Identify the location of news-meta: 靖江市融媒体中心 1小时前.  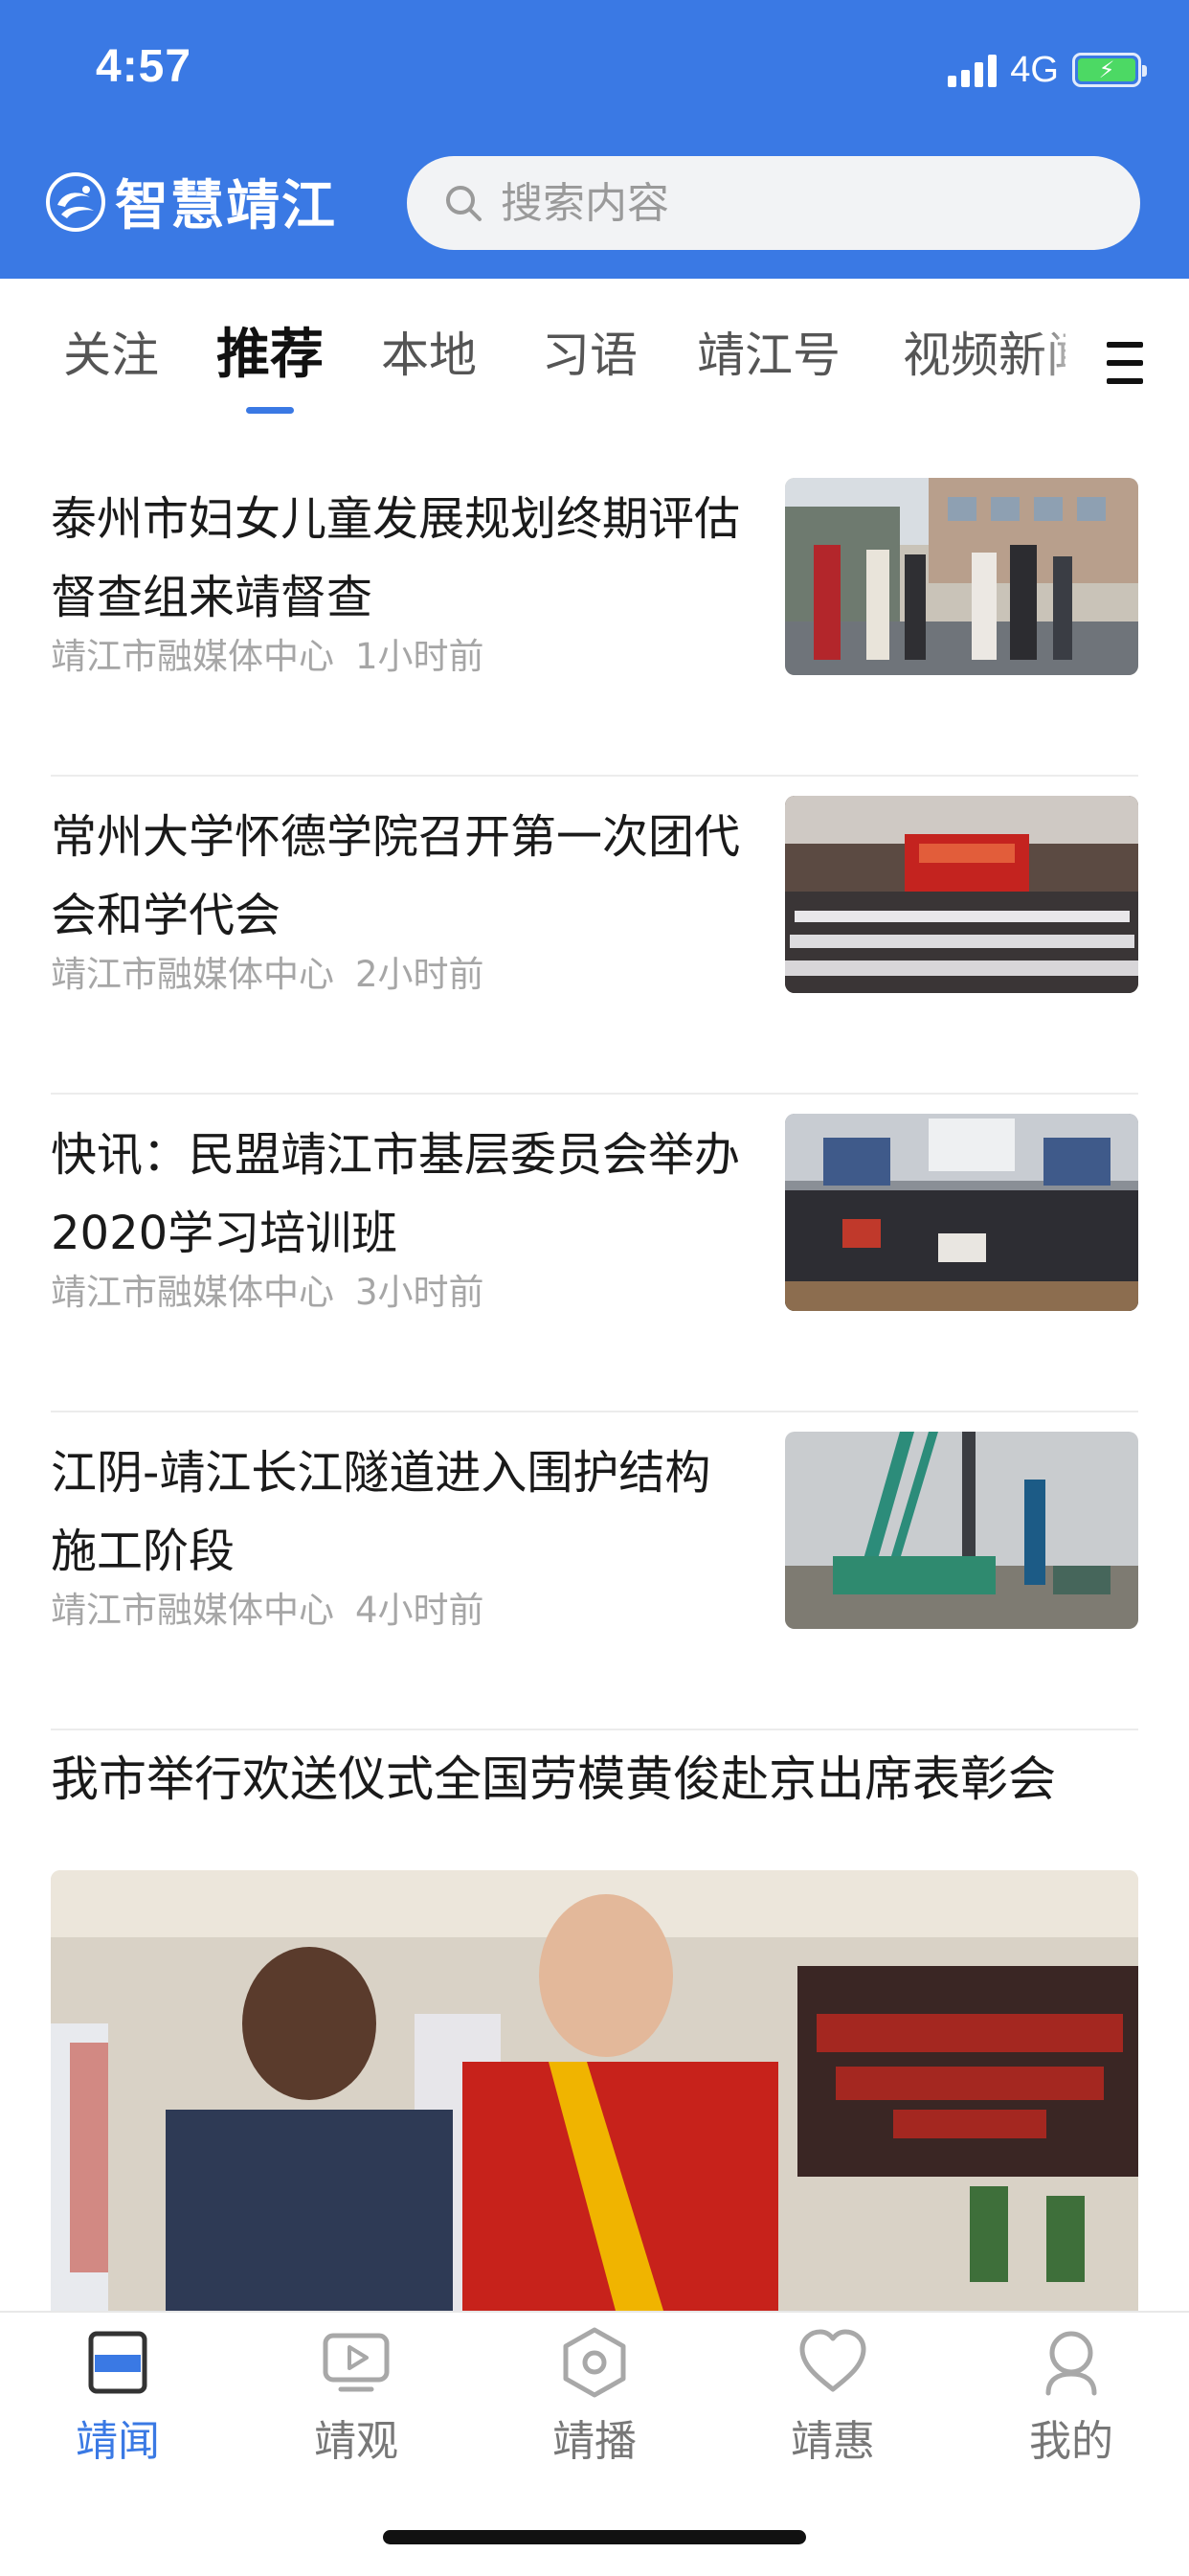
(267, 653).